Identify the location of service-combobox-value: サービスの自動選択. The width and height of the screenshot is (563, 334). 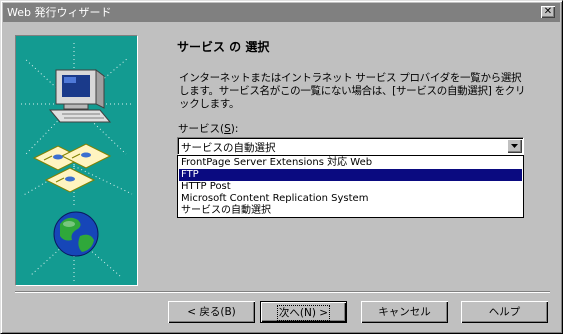
(228, 148).